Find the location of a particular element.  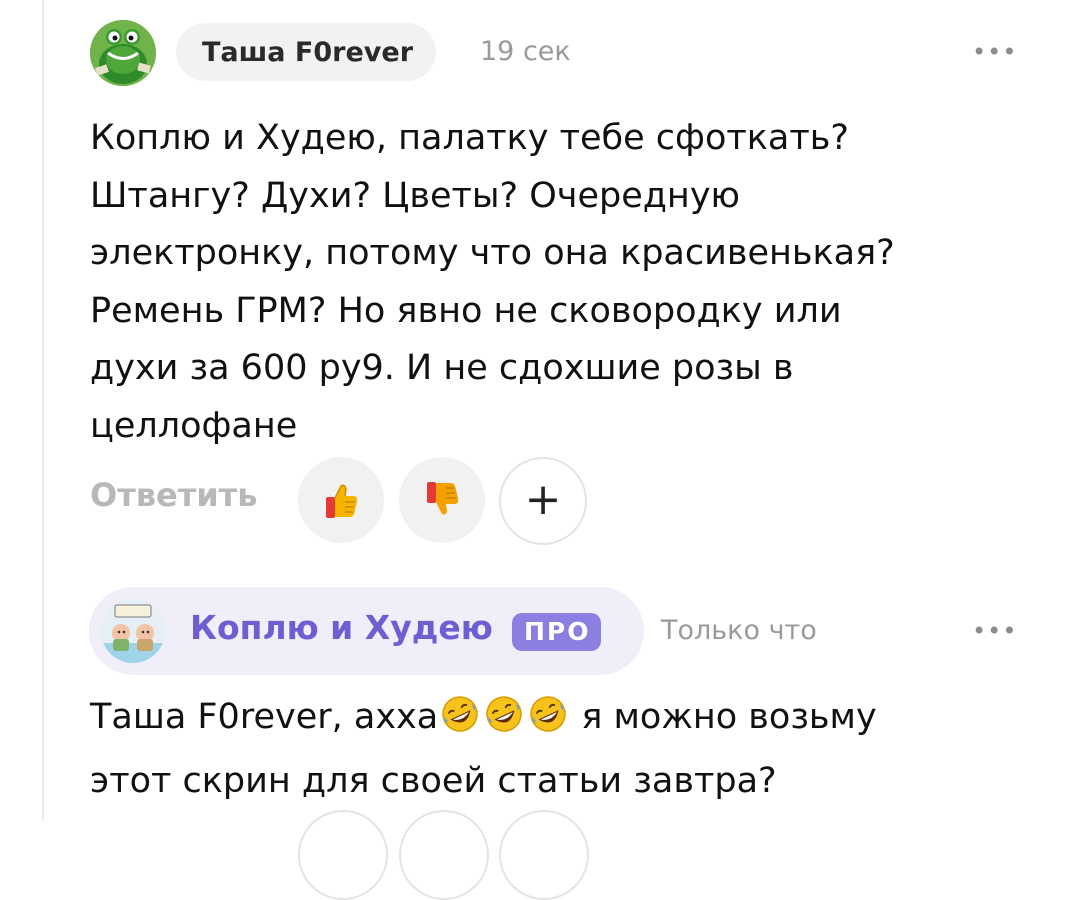

comment-time: Только что is located at coordinates (739, 630).